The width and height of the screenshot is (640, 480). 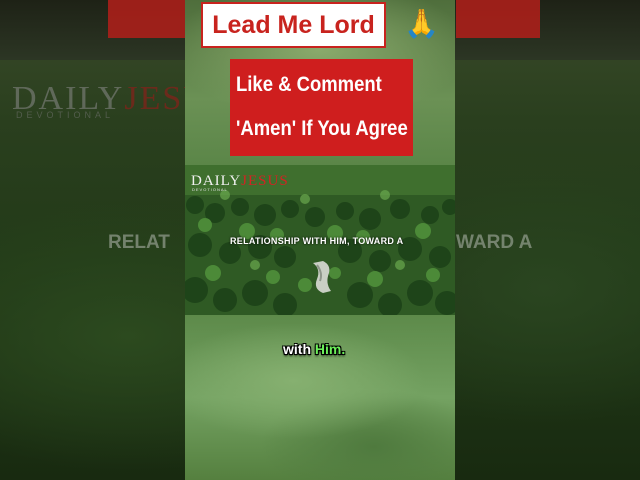 I want to click on subtitle-caption: with Him., so click(x=314, y=349).